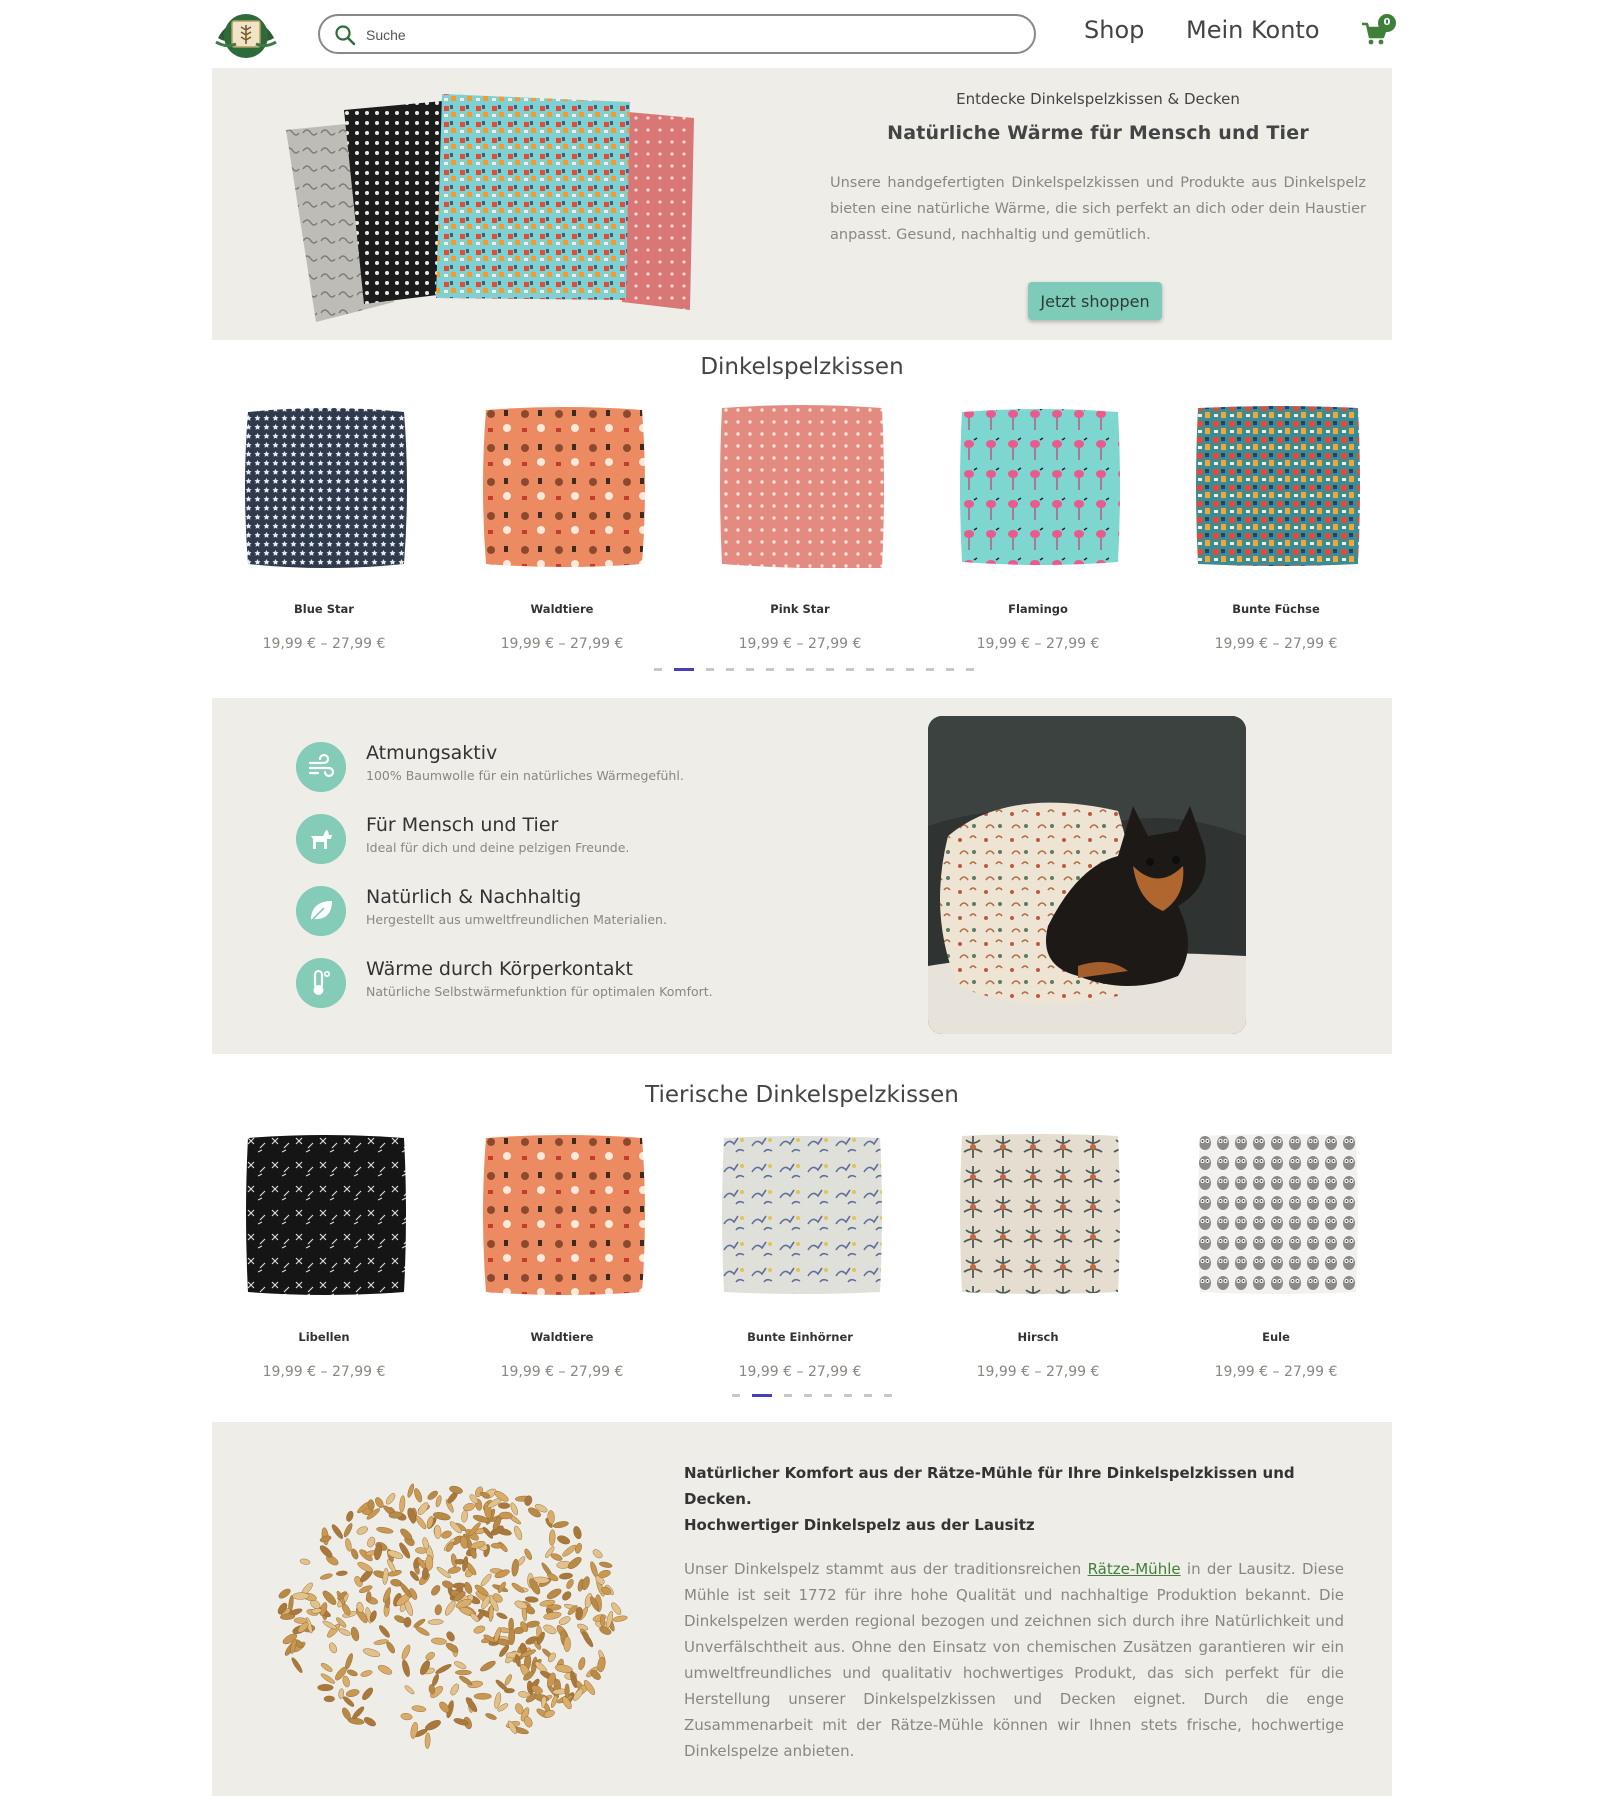 The image size is (1600, 1800). I want to click on hero-title: Natürliche Wärme für Mensch und Tier, so click(1098, 133).